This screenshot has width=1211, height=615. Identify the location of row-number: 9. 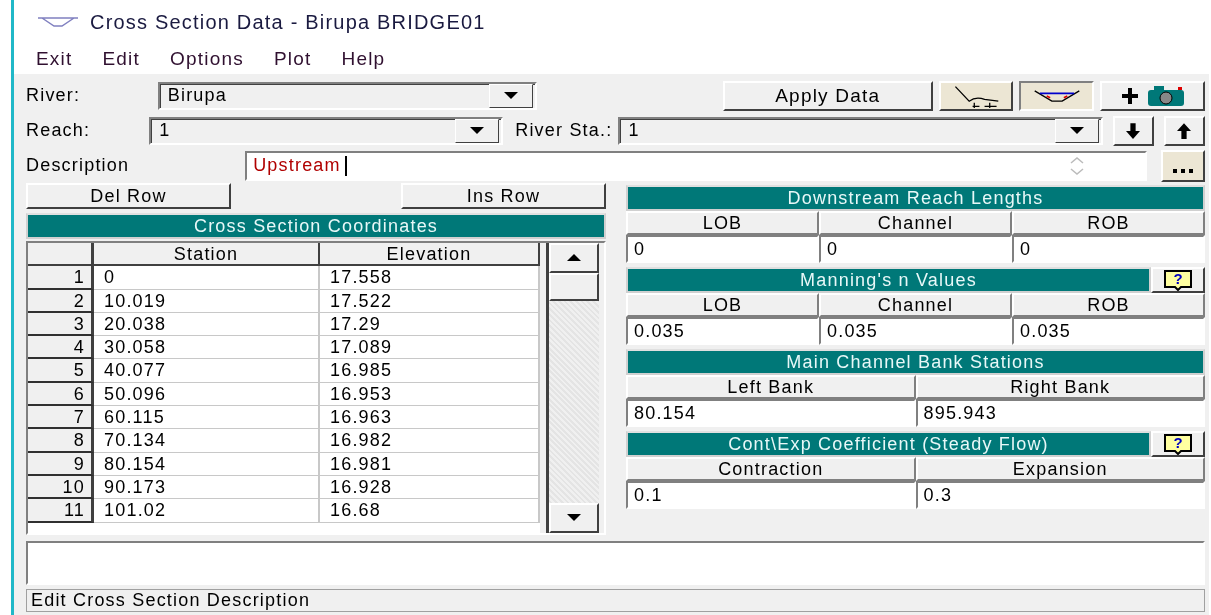
(61, 464).